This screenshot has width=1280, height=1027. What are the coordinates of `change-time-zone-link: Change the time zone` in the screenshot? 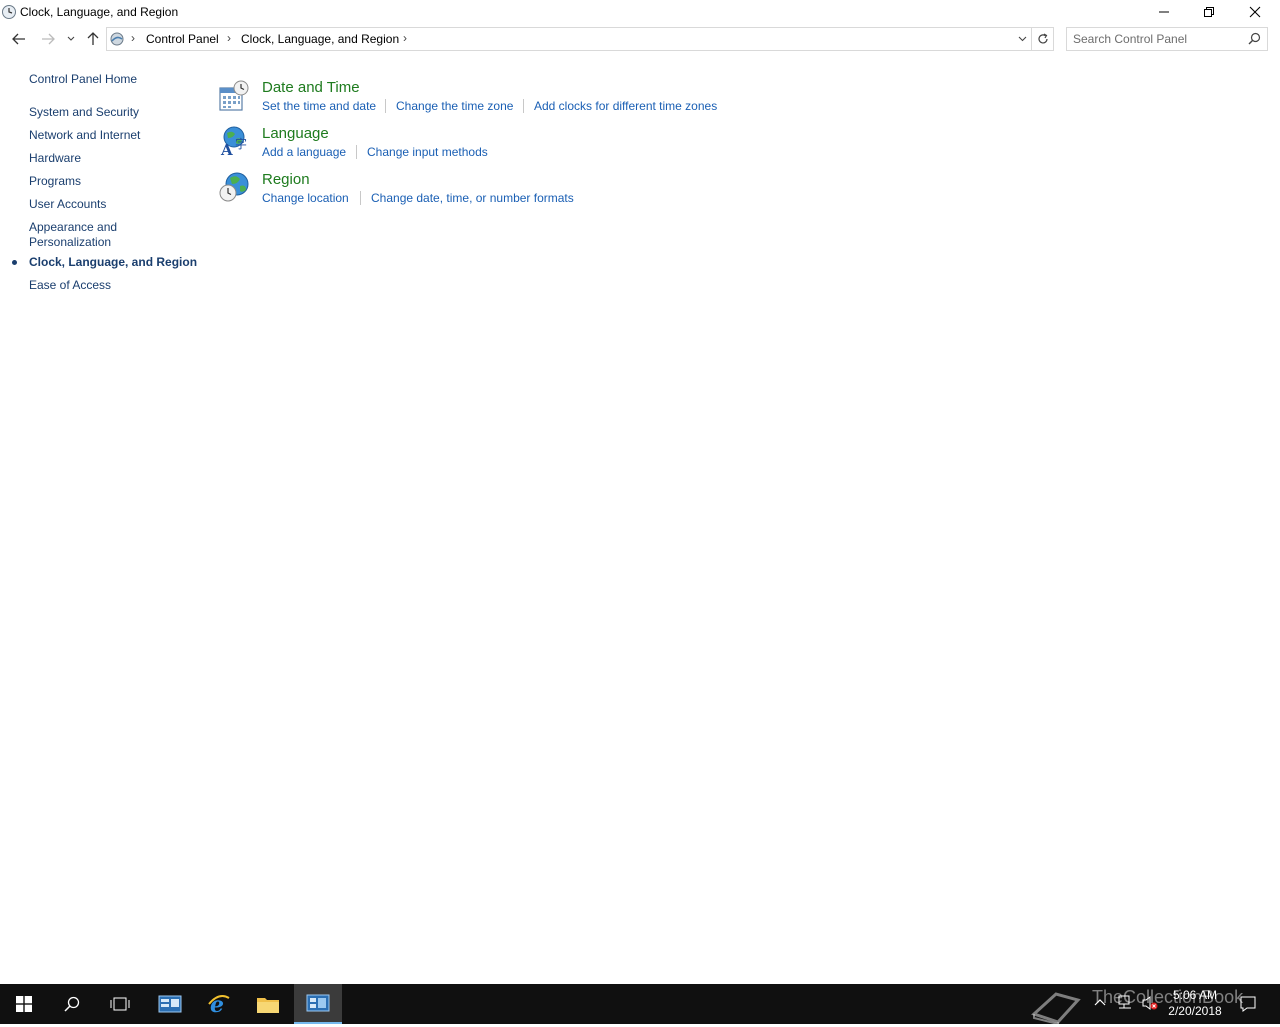 It's located at (454, 106).